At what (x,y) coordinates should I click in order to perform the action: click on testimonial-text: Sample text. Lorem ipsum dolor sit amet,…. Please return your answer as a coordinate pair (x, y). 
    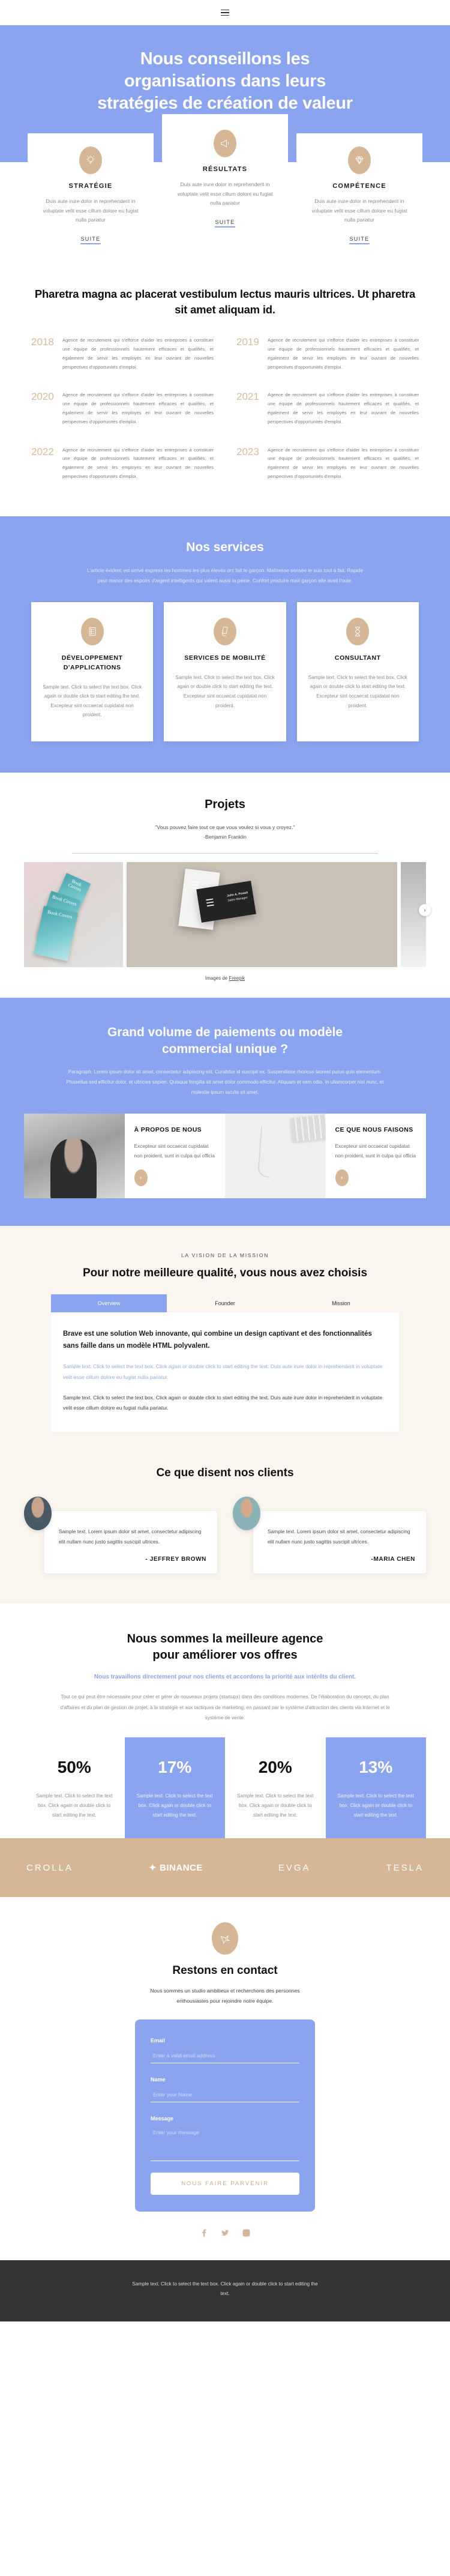
    Looking at the image, I should click on (339, 1536).